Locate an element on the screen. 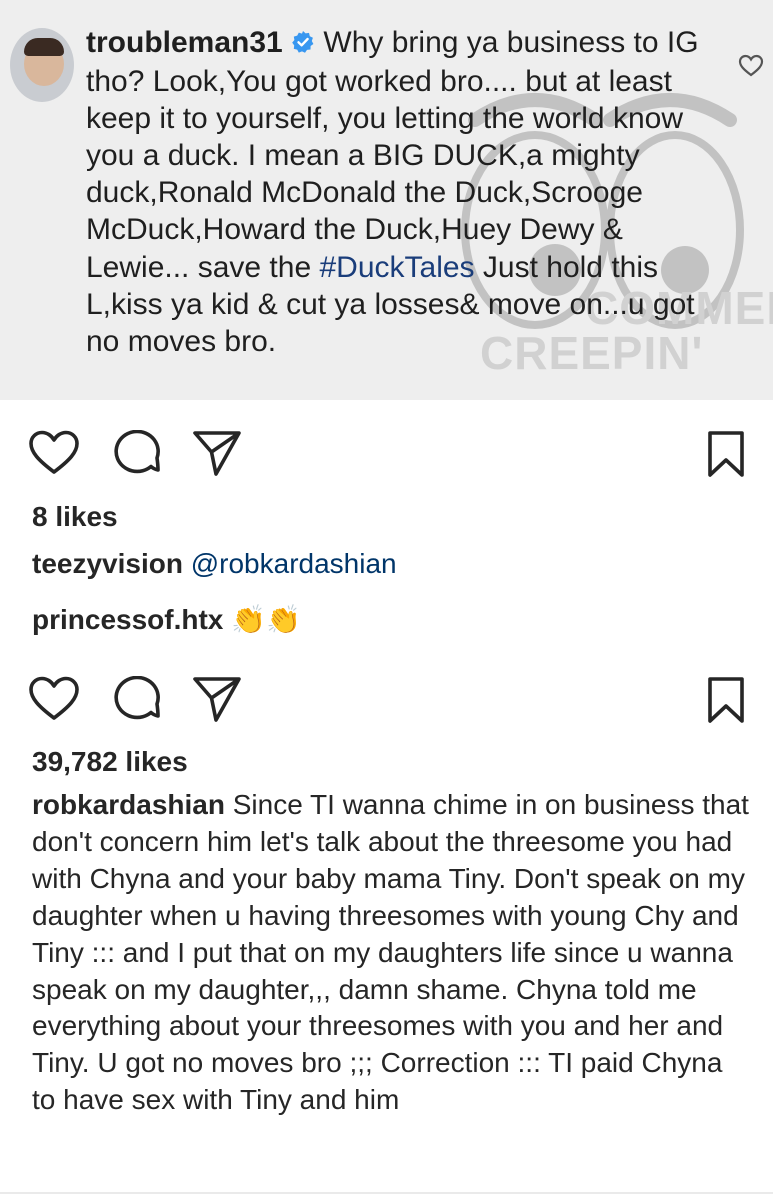 The height and width of the screenshot is (1200, 773). hashtag-link: #DuckTales is located at coordinates (396, 267).